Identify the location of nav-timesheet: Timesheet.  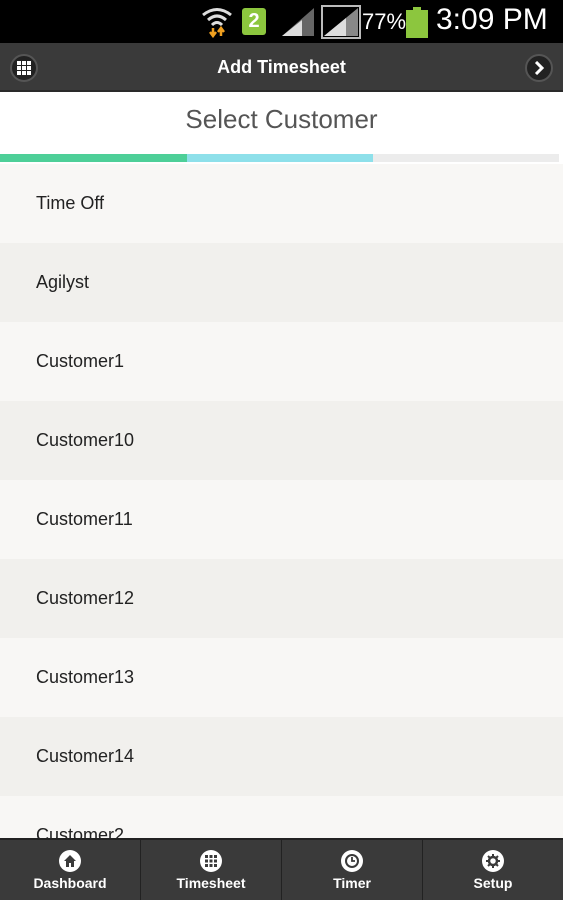
(211, 870).